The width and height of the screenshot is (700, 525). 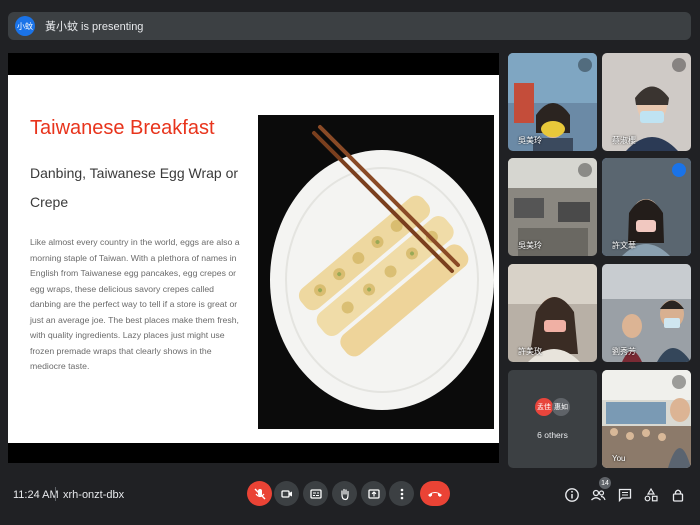 I want to click on info-icon, so click(x=572, y=495).